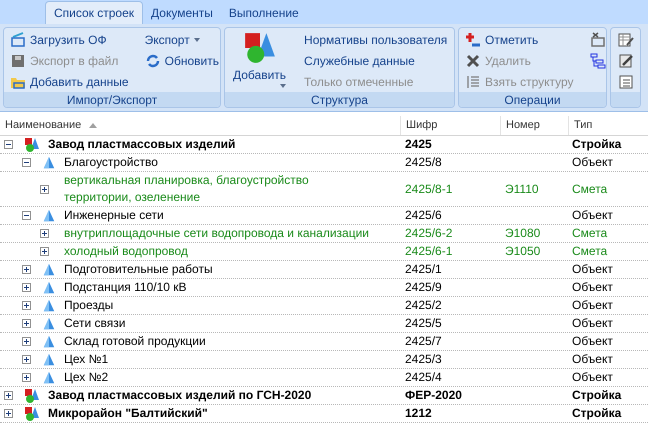 This screenshot has width=648, height=434. What do you see at coordinates (95, 323) in the screenshot?
I see `row-name: Сети связи` at bounding box center [95, 323].